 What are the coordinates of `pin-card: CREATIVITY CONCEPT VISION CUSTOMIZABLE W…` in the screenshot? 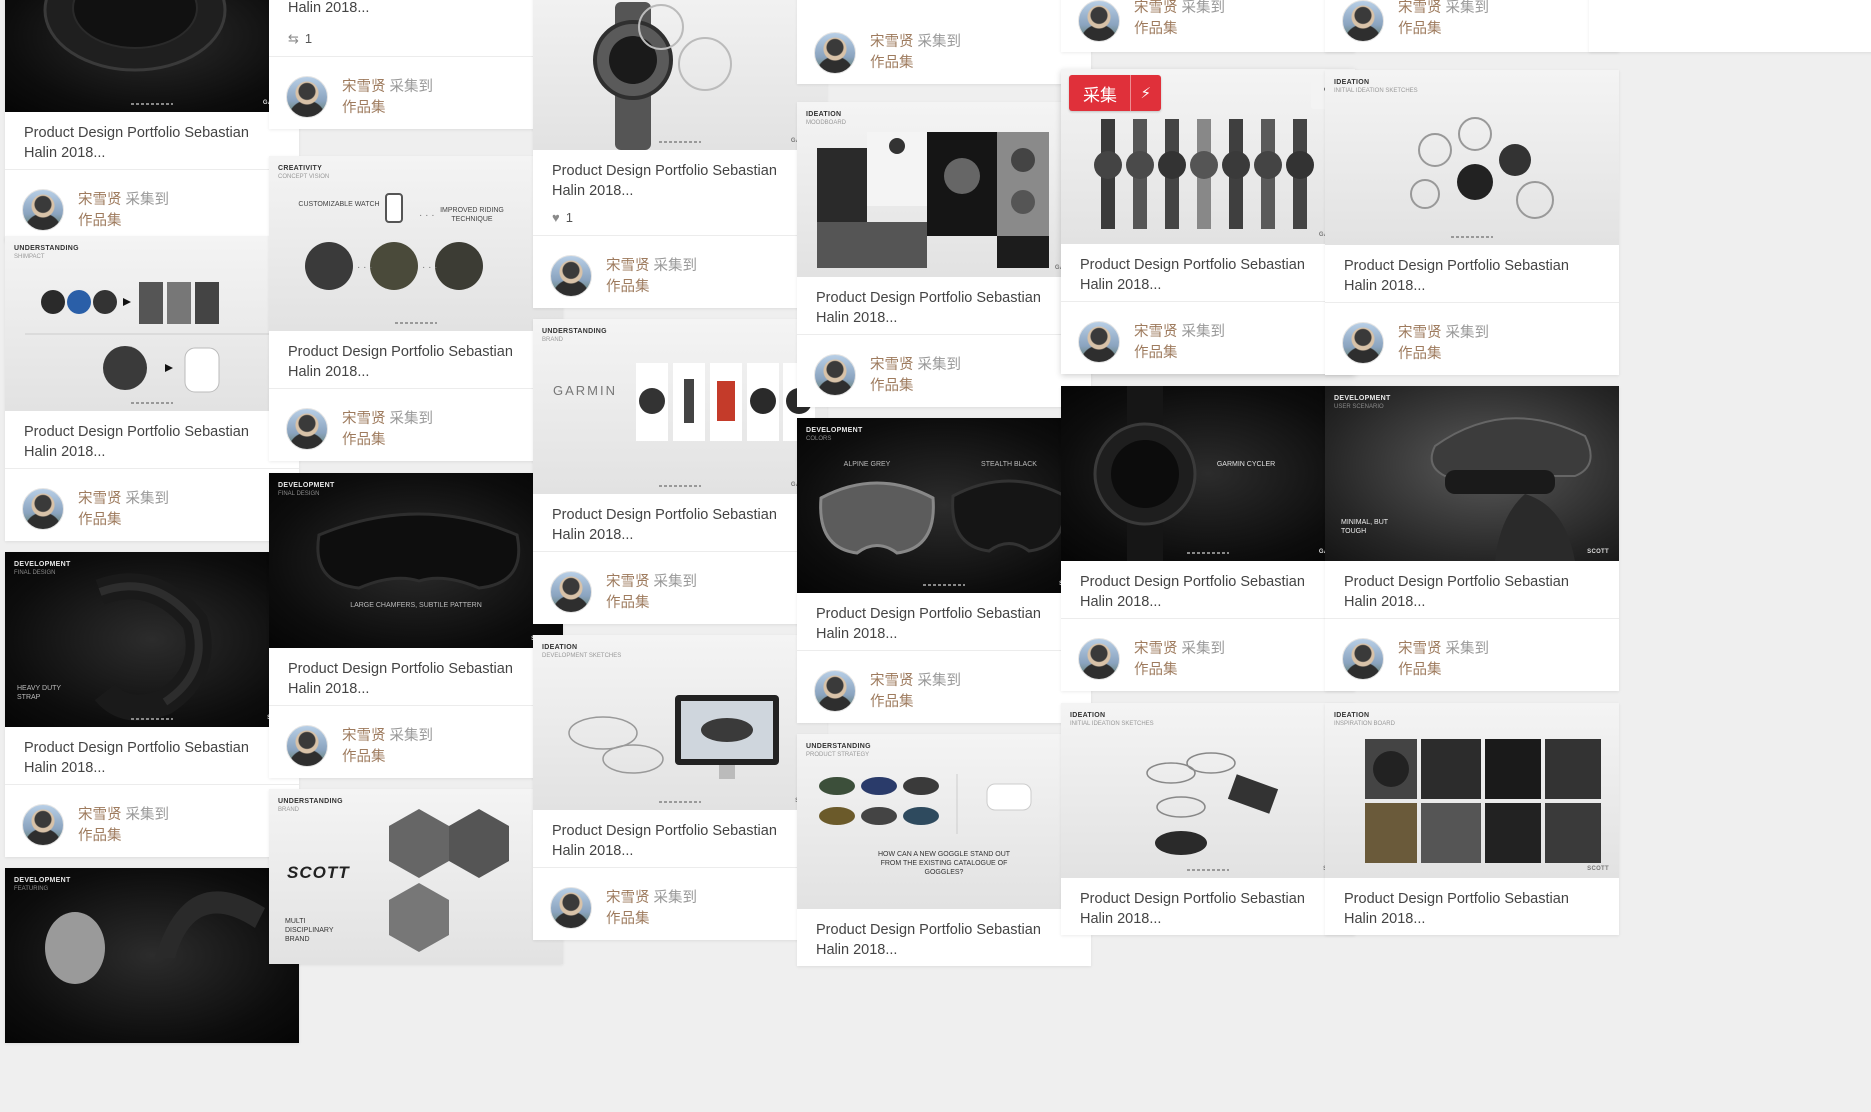 It's located at (416, 308).